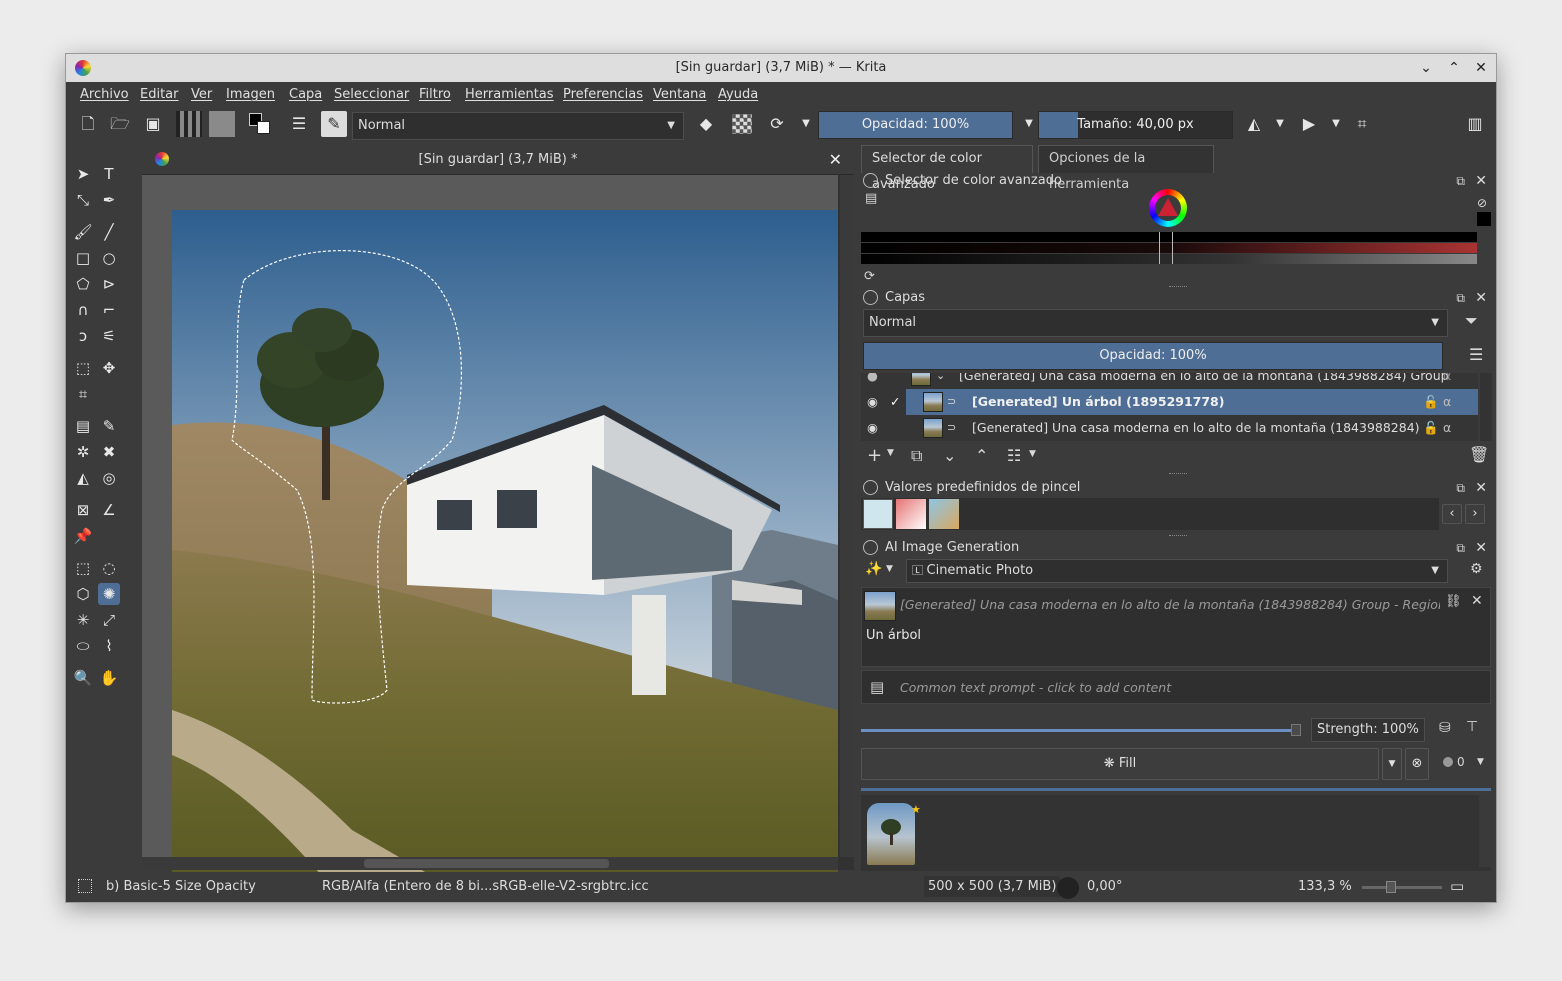 This screenshot has width=1562, height=981. I want to click on contiguous-select-tool-icon: ✳, so click(83, 620).